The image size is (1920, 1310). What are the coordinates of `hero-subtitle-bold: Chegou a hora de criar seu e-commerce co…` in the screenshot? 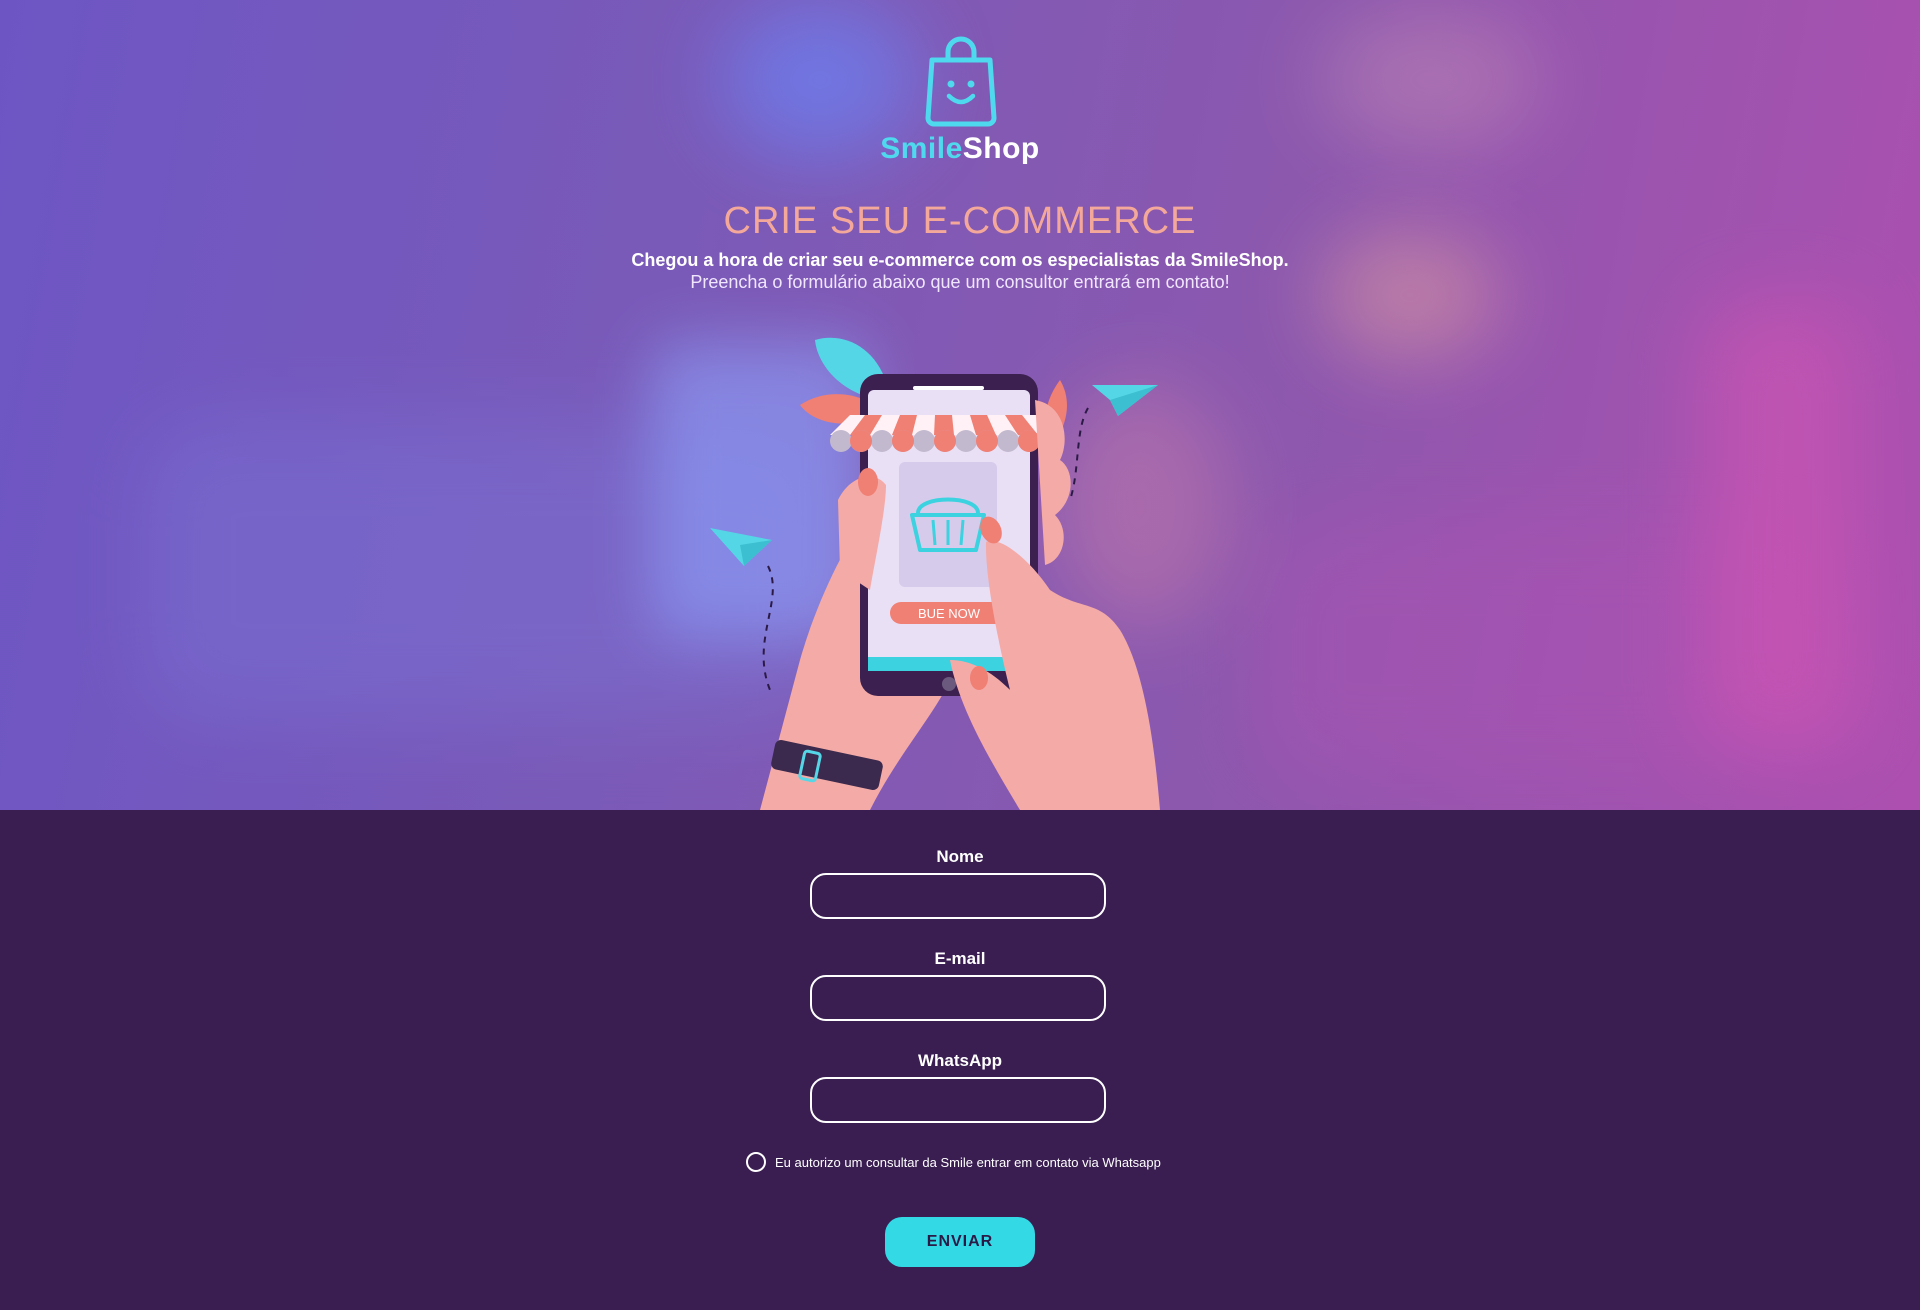 It's located at (960, 260).